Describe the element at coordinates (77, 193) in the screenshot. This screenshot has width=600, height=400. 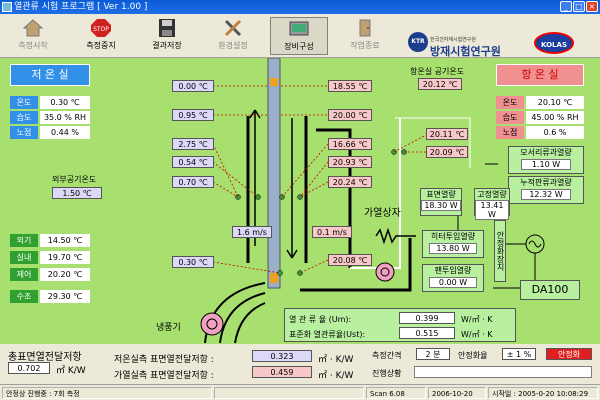
I see `outside-air-value: 1.50 ℃` at that location.